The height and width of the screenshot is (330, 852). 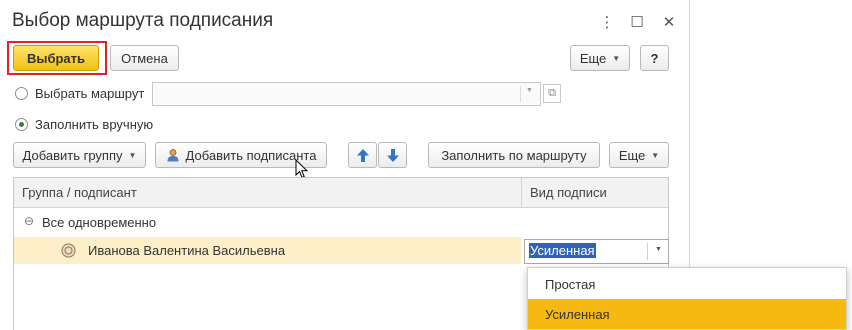 I want to click on select-divider, so click(x=647, y=251).